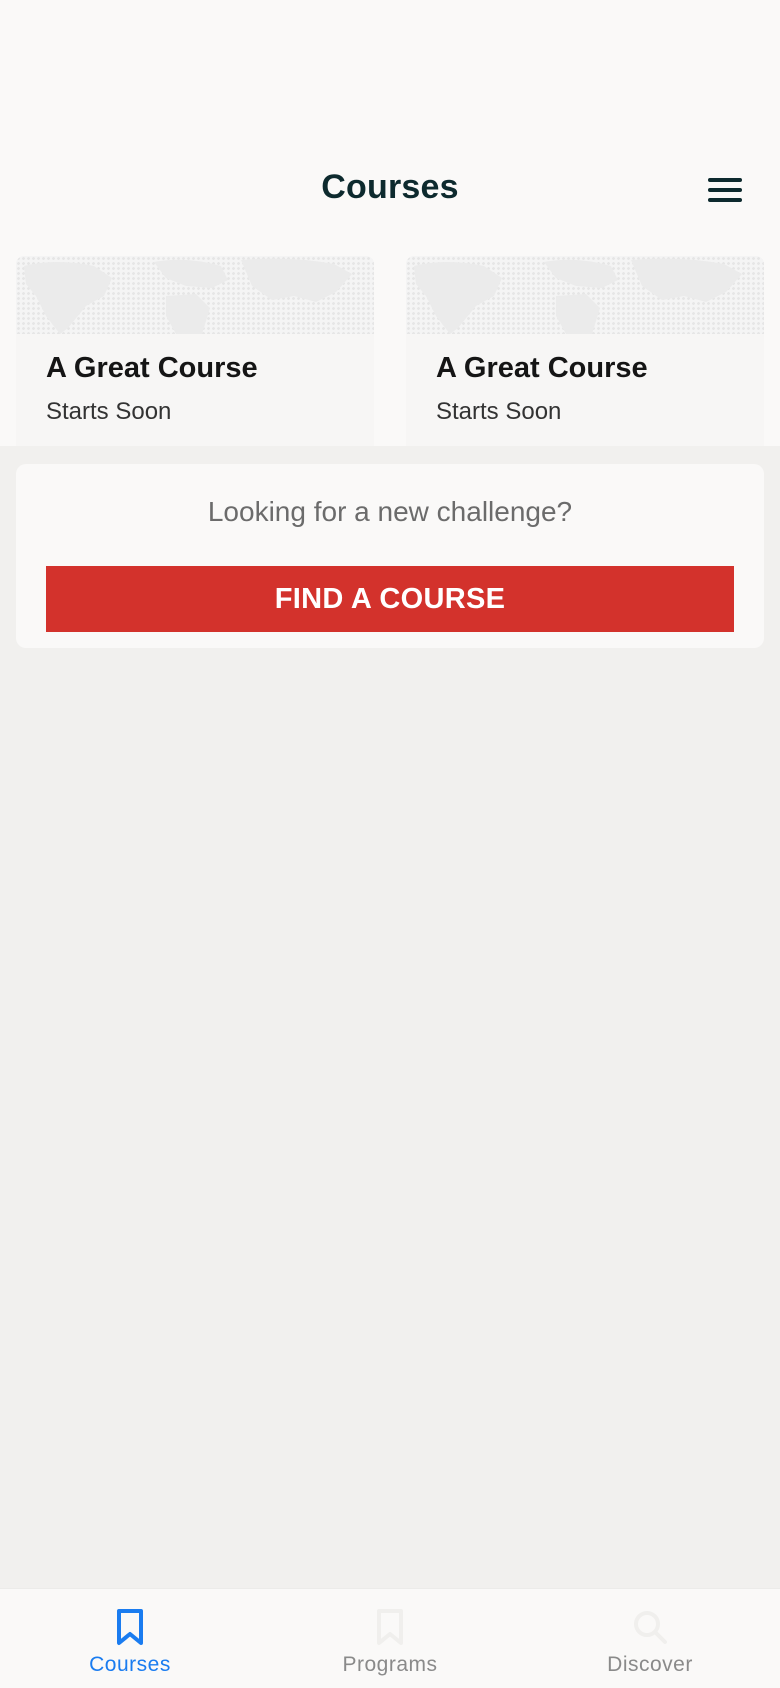 The image size is (780, 1688). I want to click on tab-label: Programs, so click(390, 1664).